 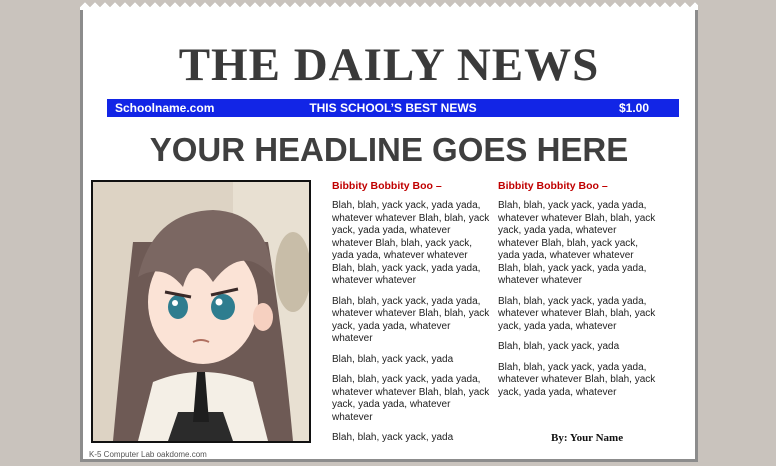 What do you see at coordinates (587, 438) in the screenshot?
I see `byline: By: Your Name` at bounding box center [587, 438].